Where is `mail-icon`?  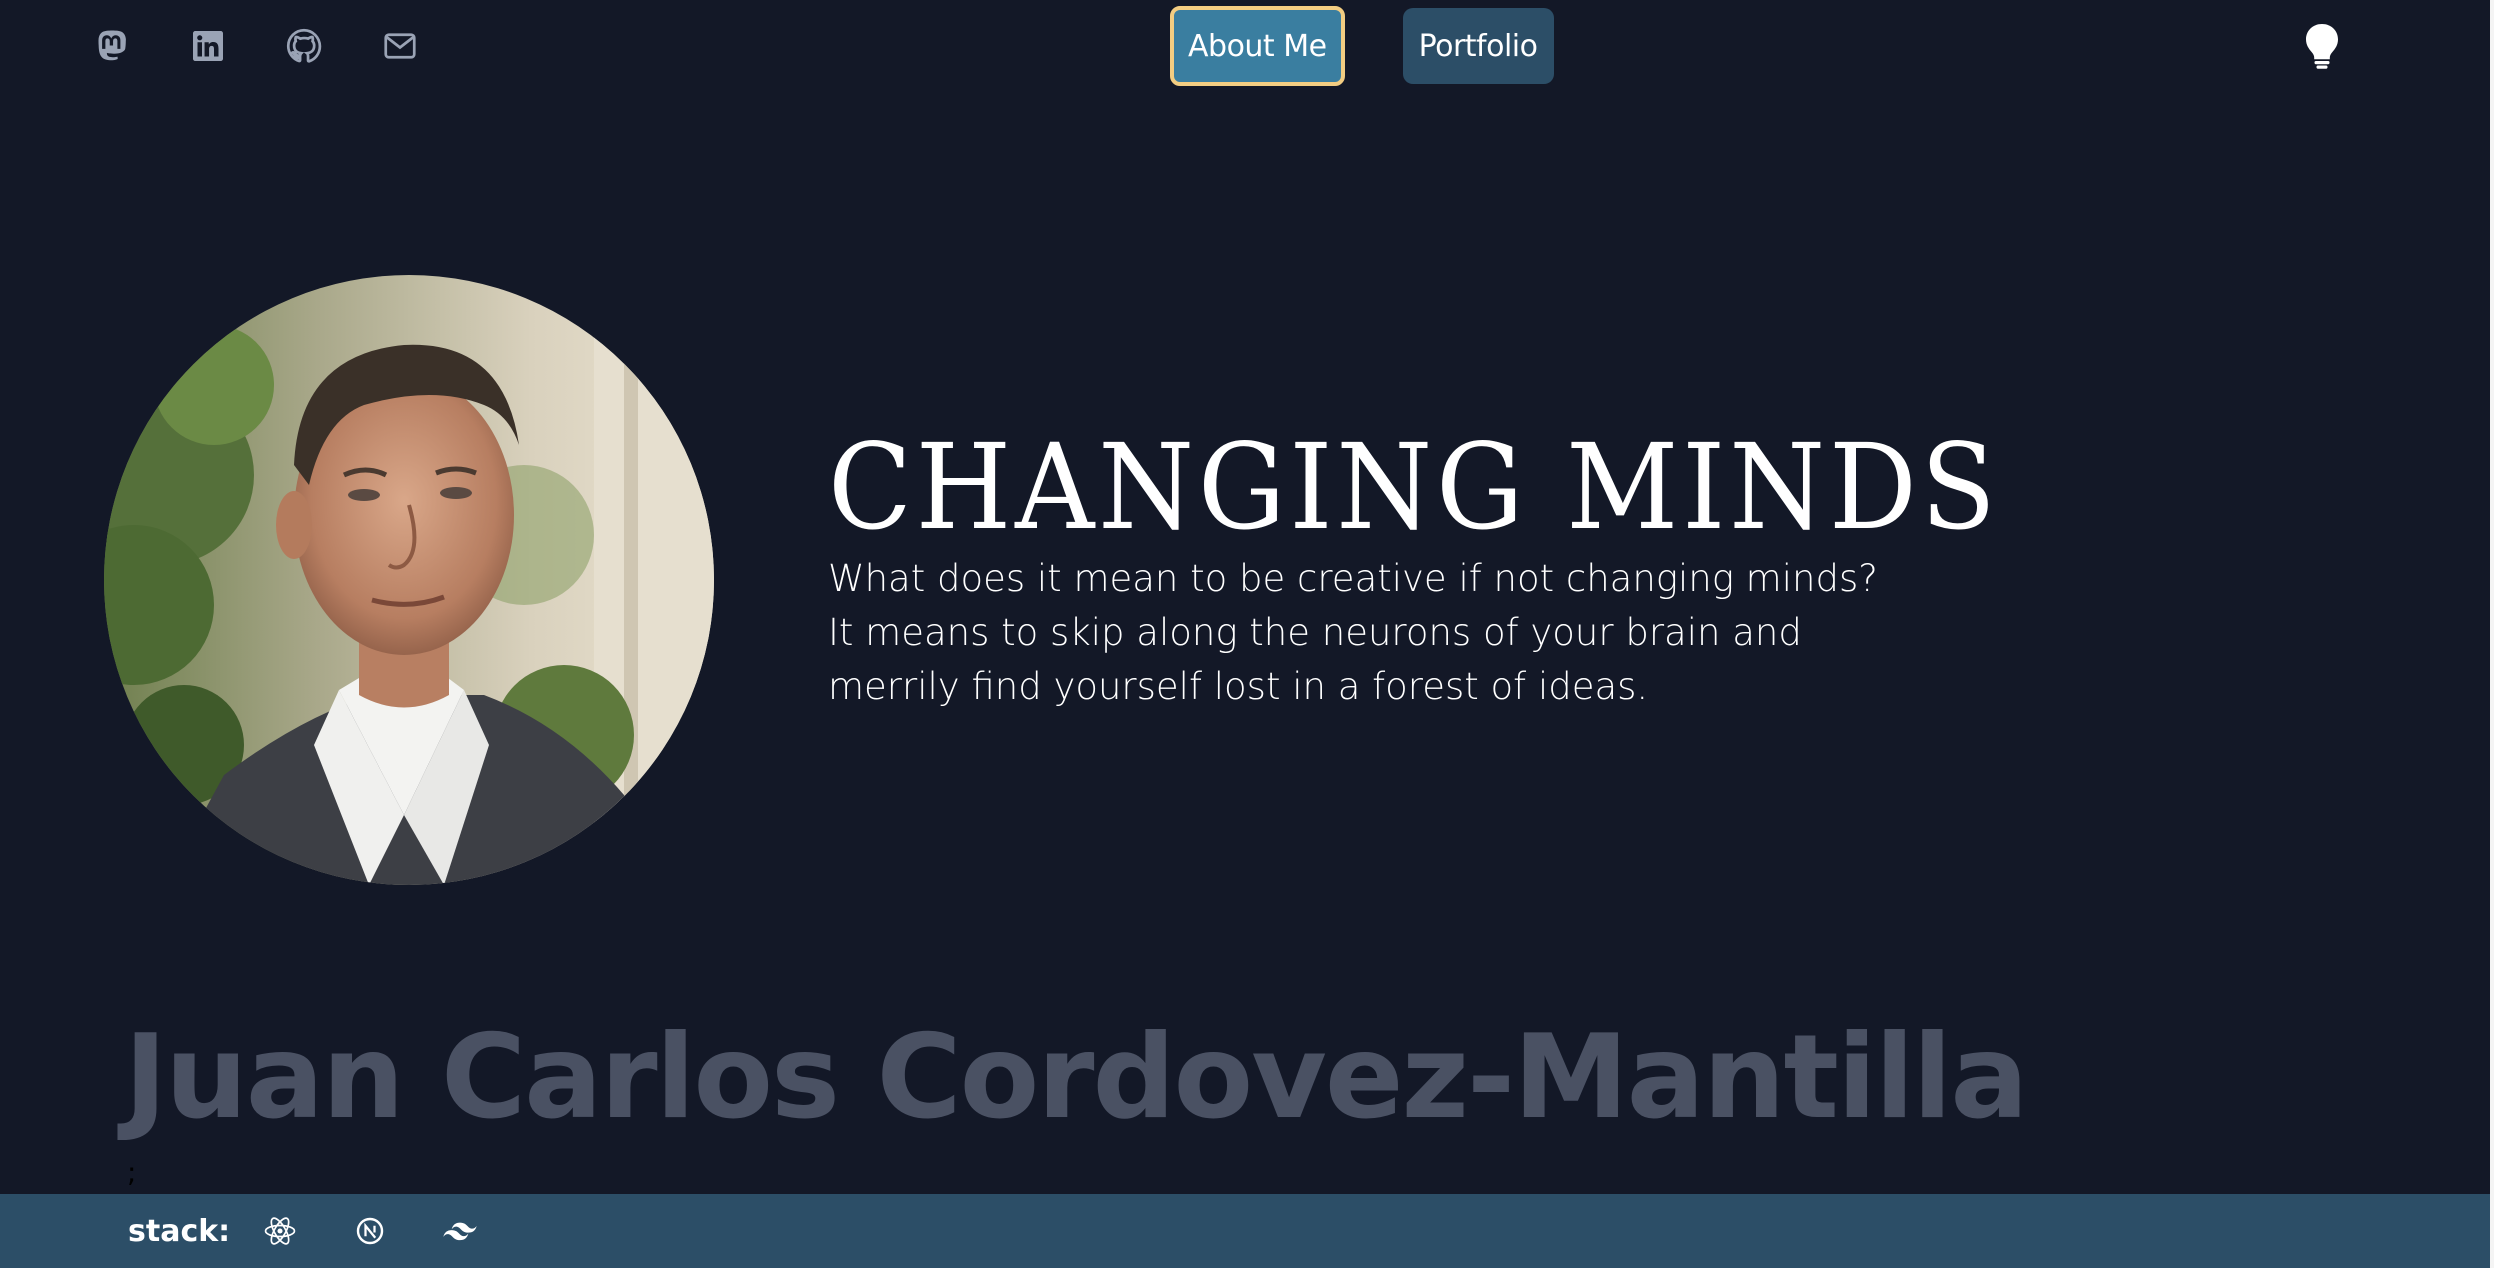
mail-icon is located at coordinates (400, 46).